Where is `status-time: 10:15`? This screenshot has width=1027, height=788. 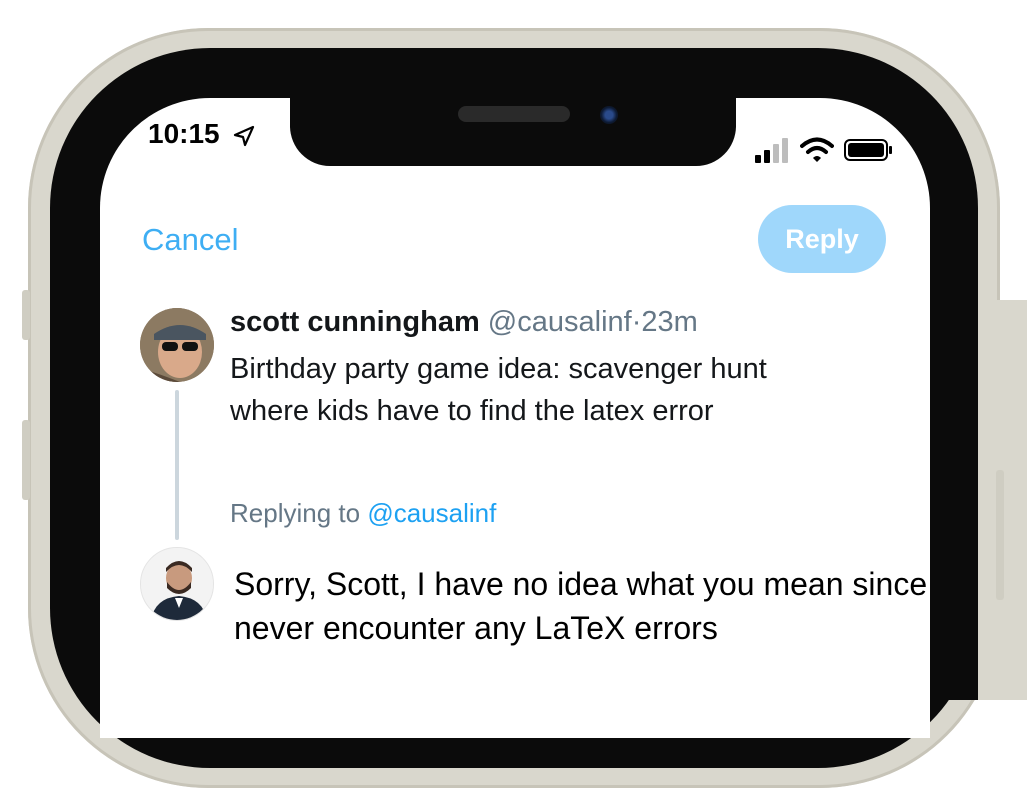 status-time: 10:15 is located at coordinates (184, 133).